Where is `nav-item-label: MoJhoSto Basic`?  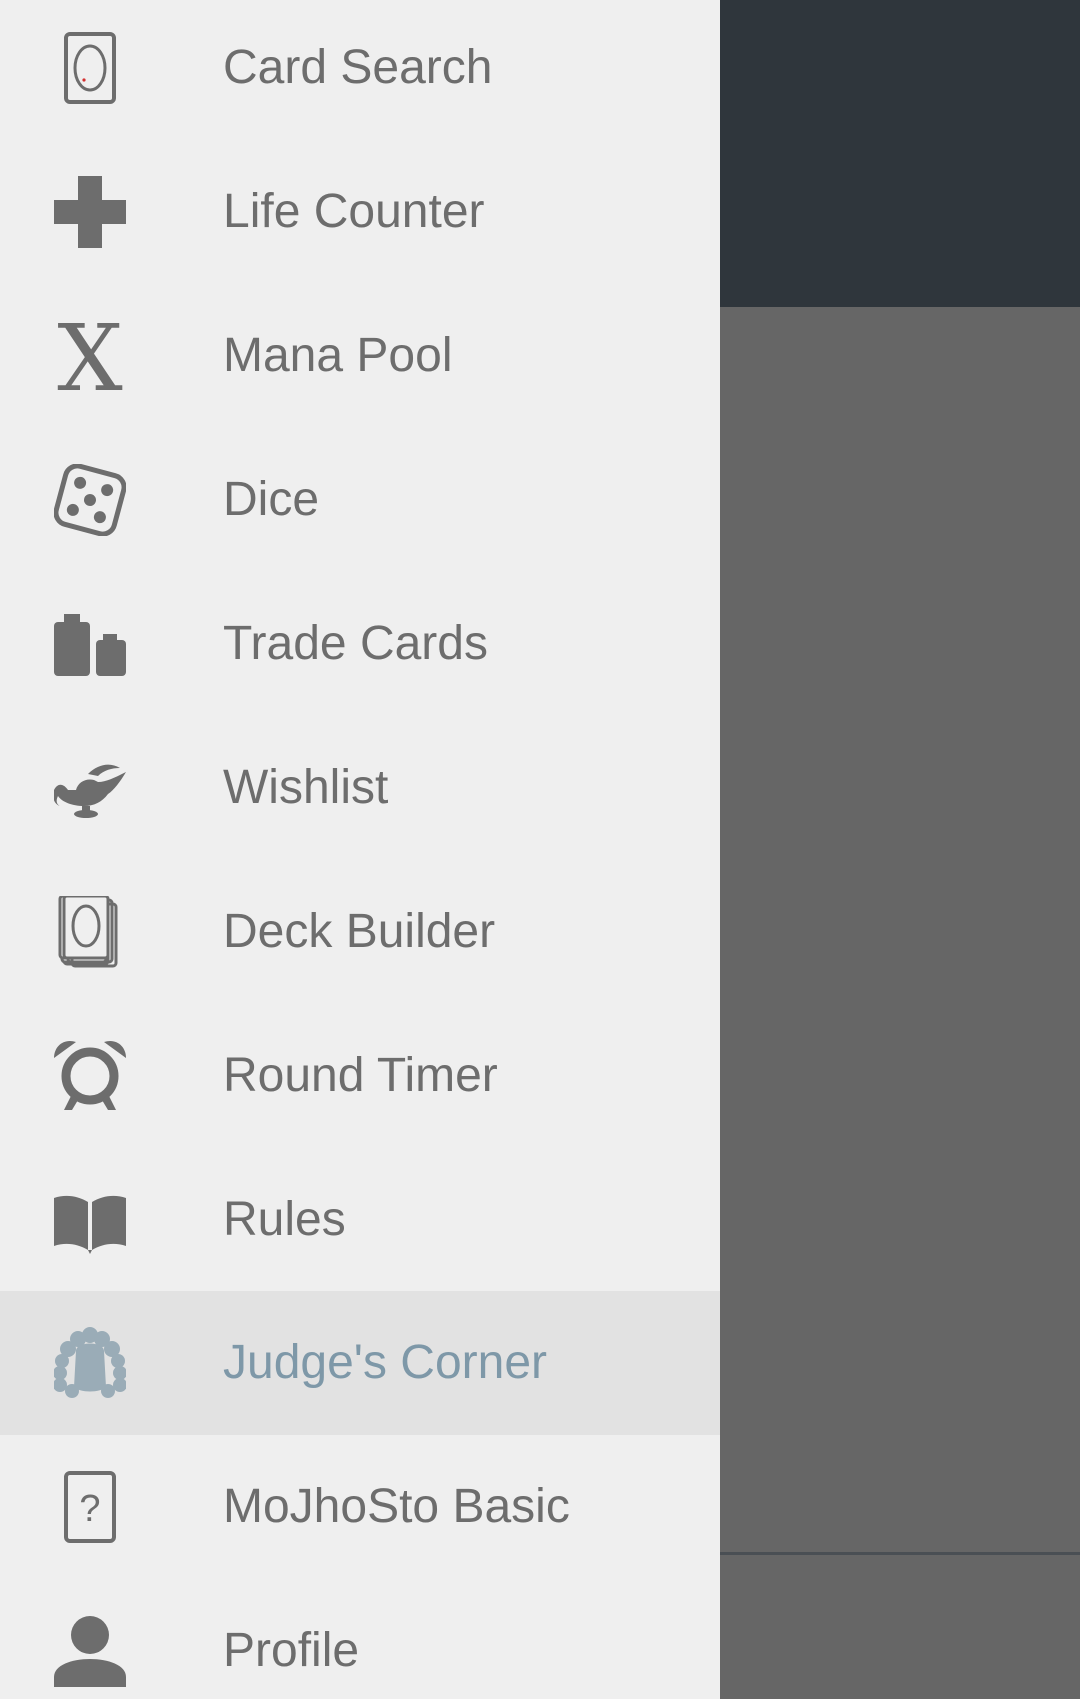
nav-item-label: MoJhoSto Basic is located at coordinates (396, 1506).